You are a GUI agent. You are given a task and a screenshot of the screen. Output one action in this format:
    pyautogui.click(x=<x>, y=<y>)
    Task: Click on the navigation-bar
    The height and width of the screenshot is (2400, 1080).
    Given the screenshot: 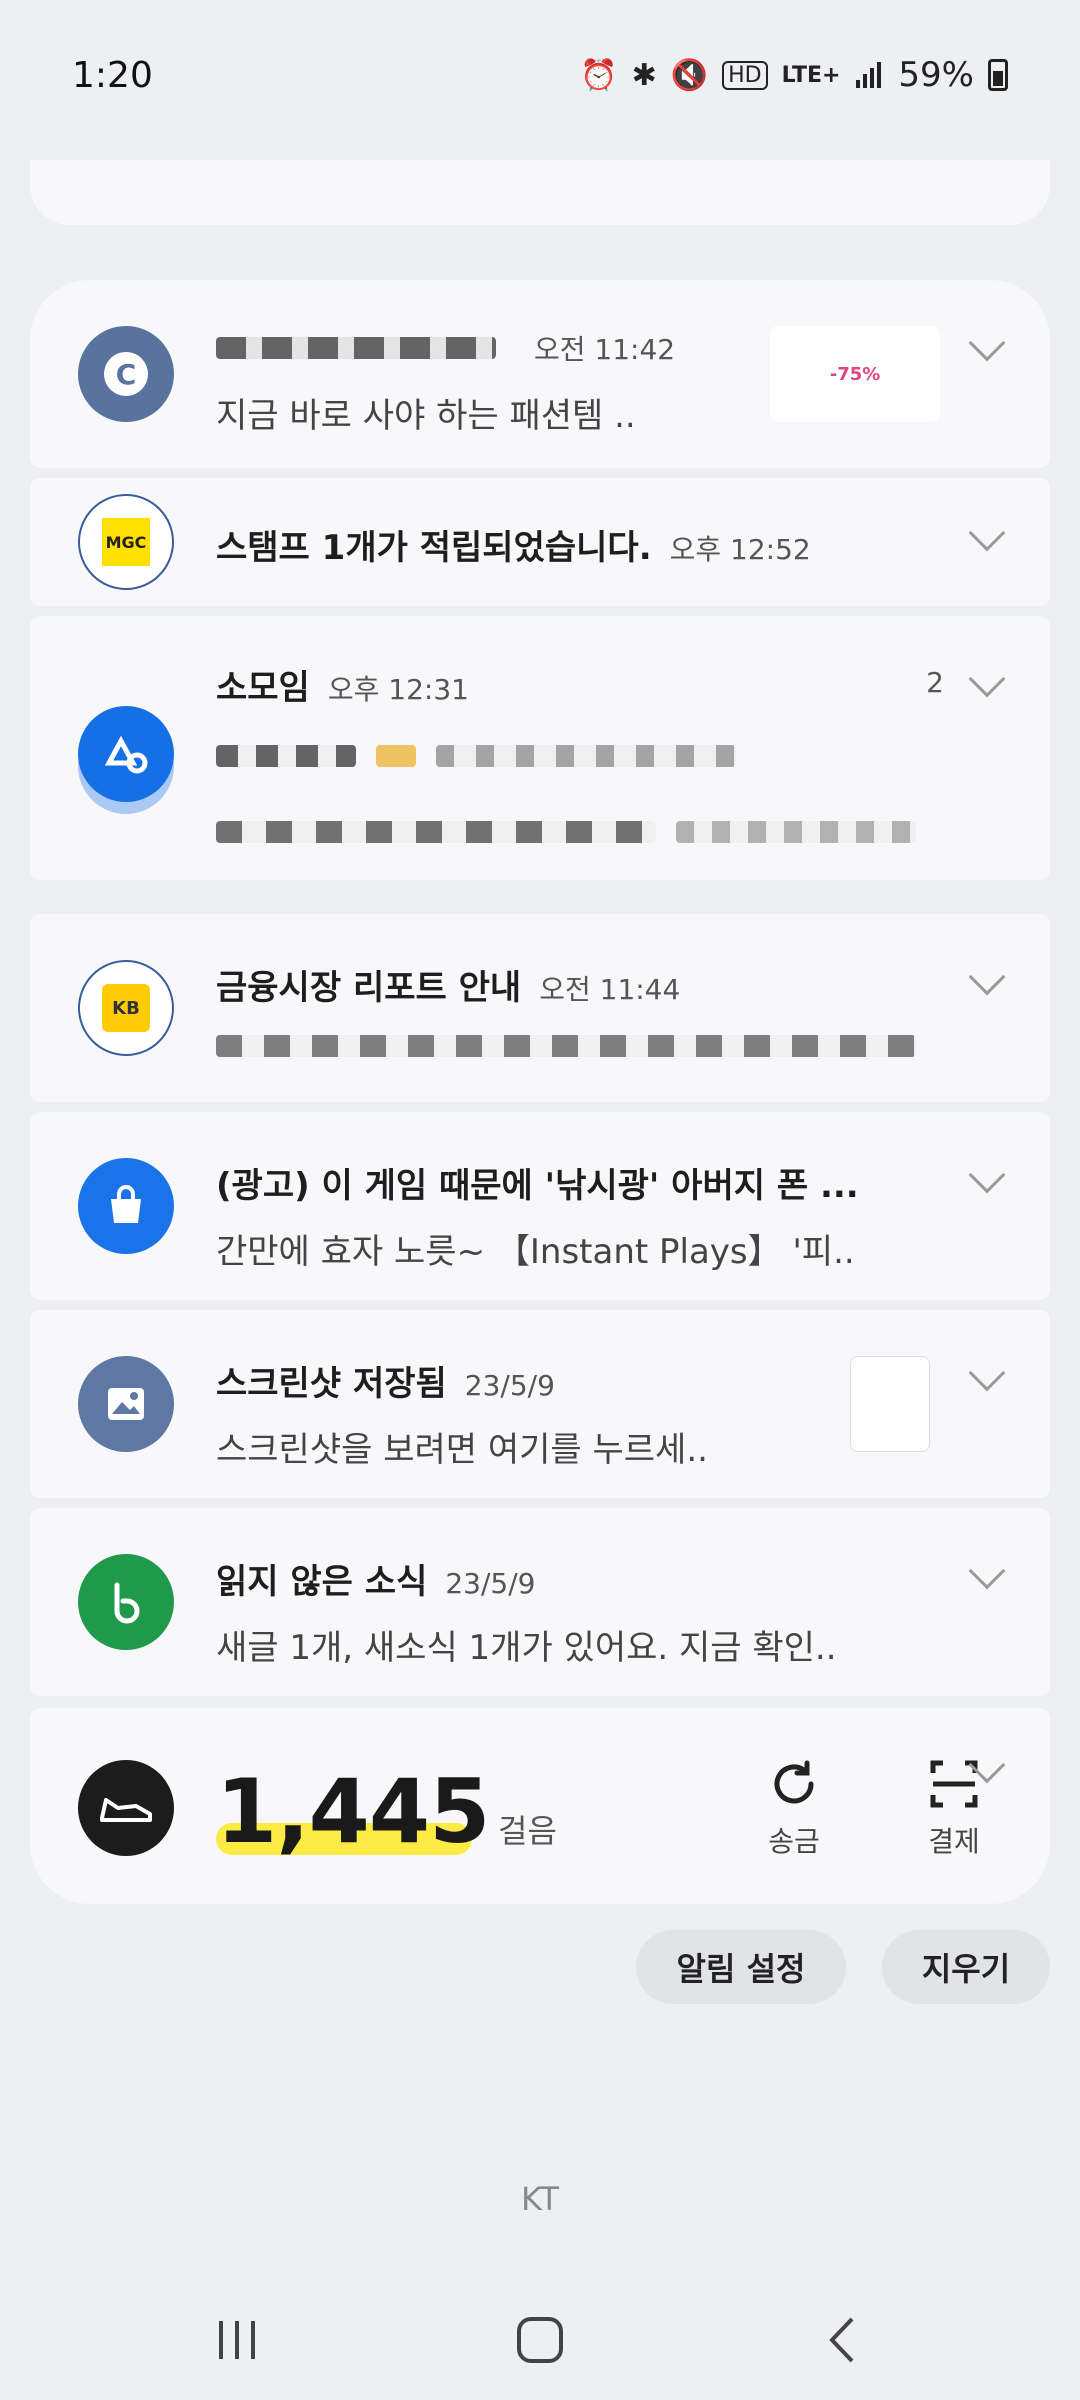 What is the action you would take?
    pyautogui.click(x=540, y=2340)
    